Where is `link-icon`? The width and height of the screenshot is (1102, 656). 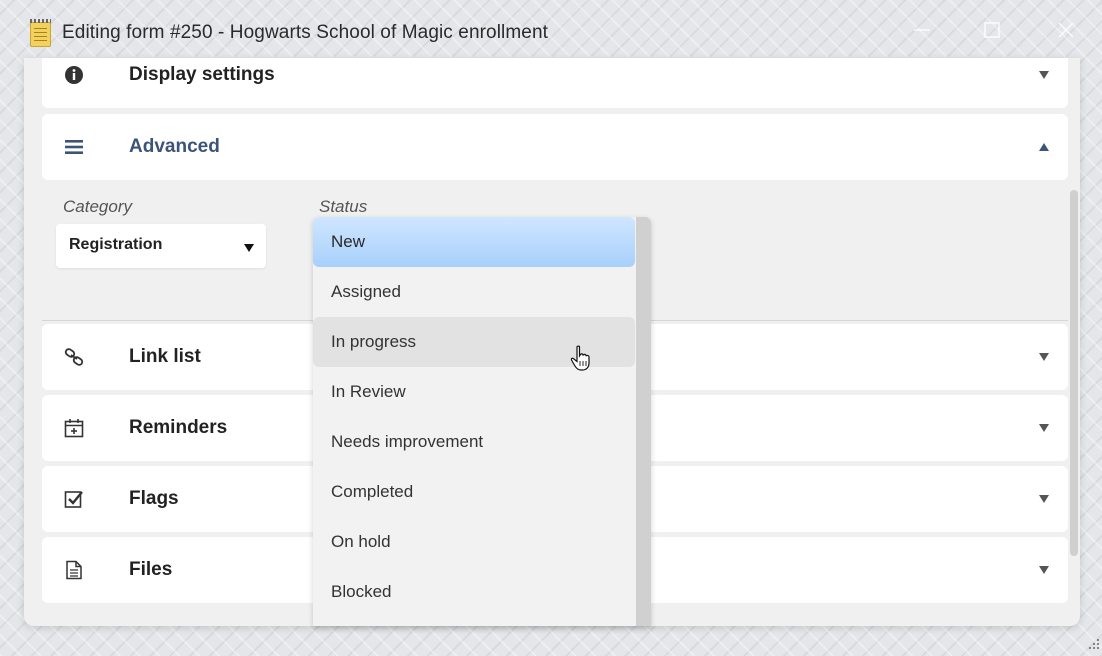
link-icon is located at coordinates (74, 357).